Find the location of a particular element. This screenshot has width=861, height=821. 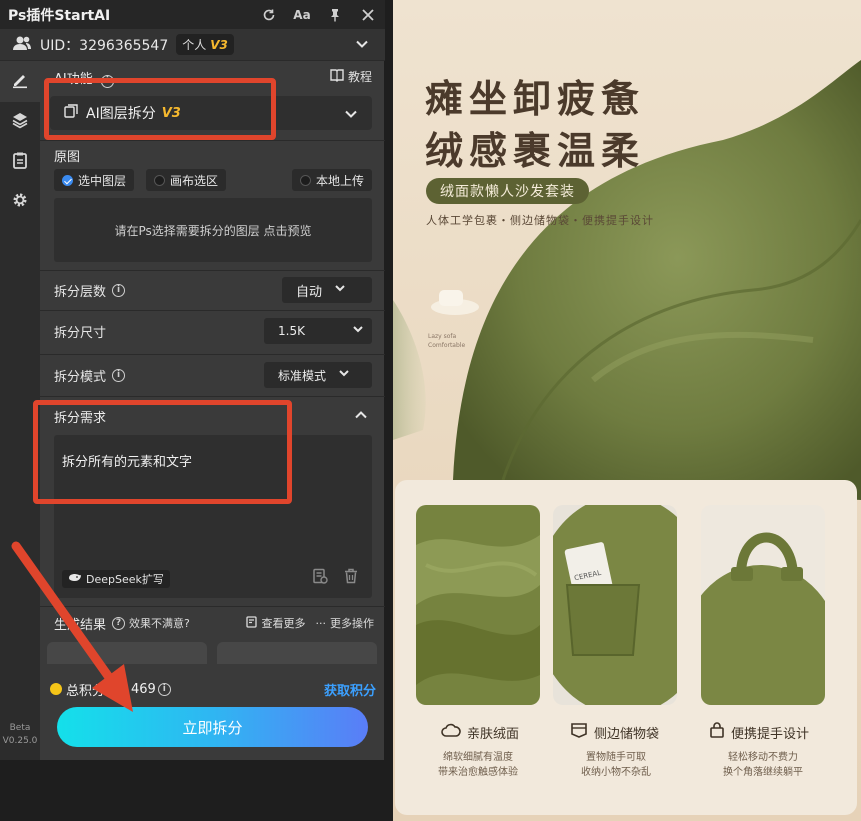

source-label: 原图 is located at coordinates (67, 157).